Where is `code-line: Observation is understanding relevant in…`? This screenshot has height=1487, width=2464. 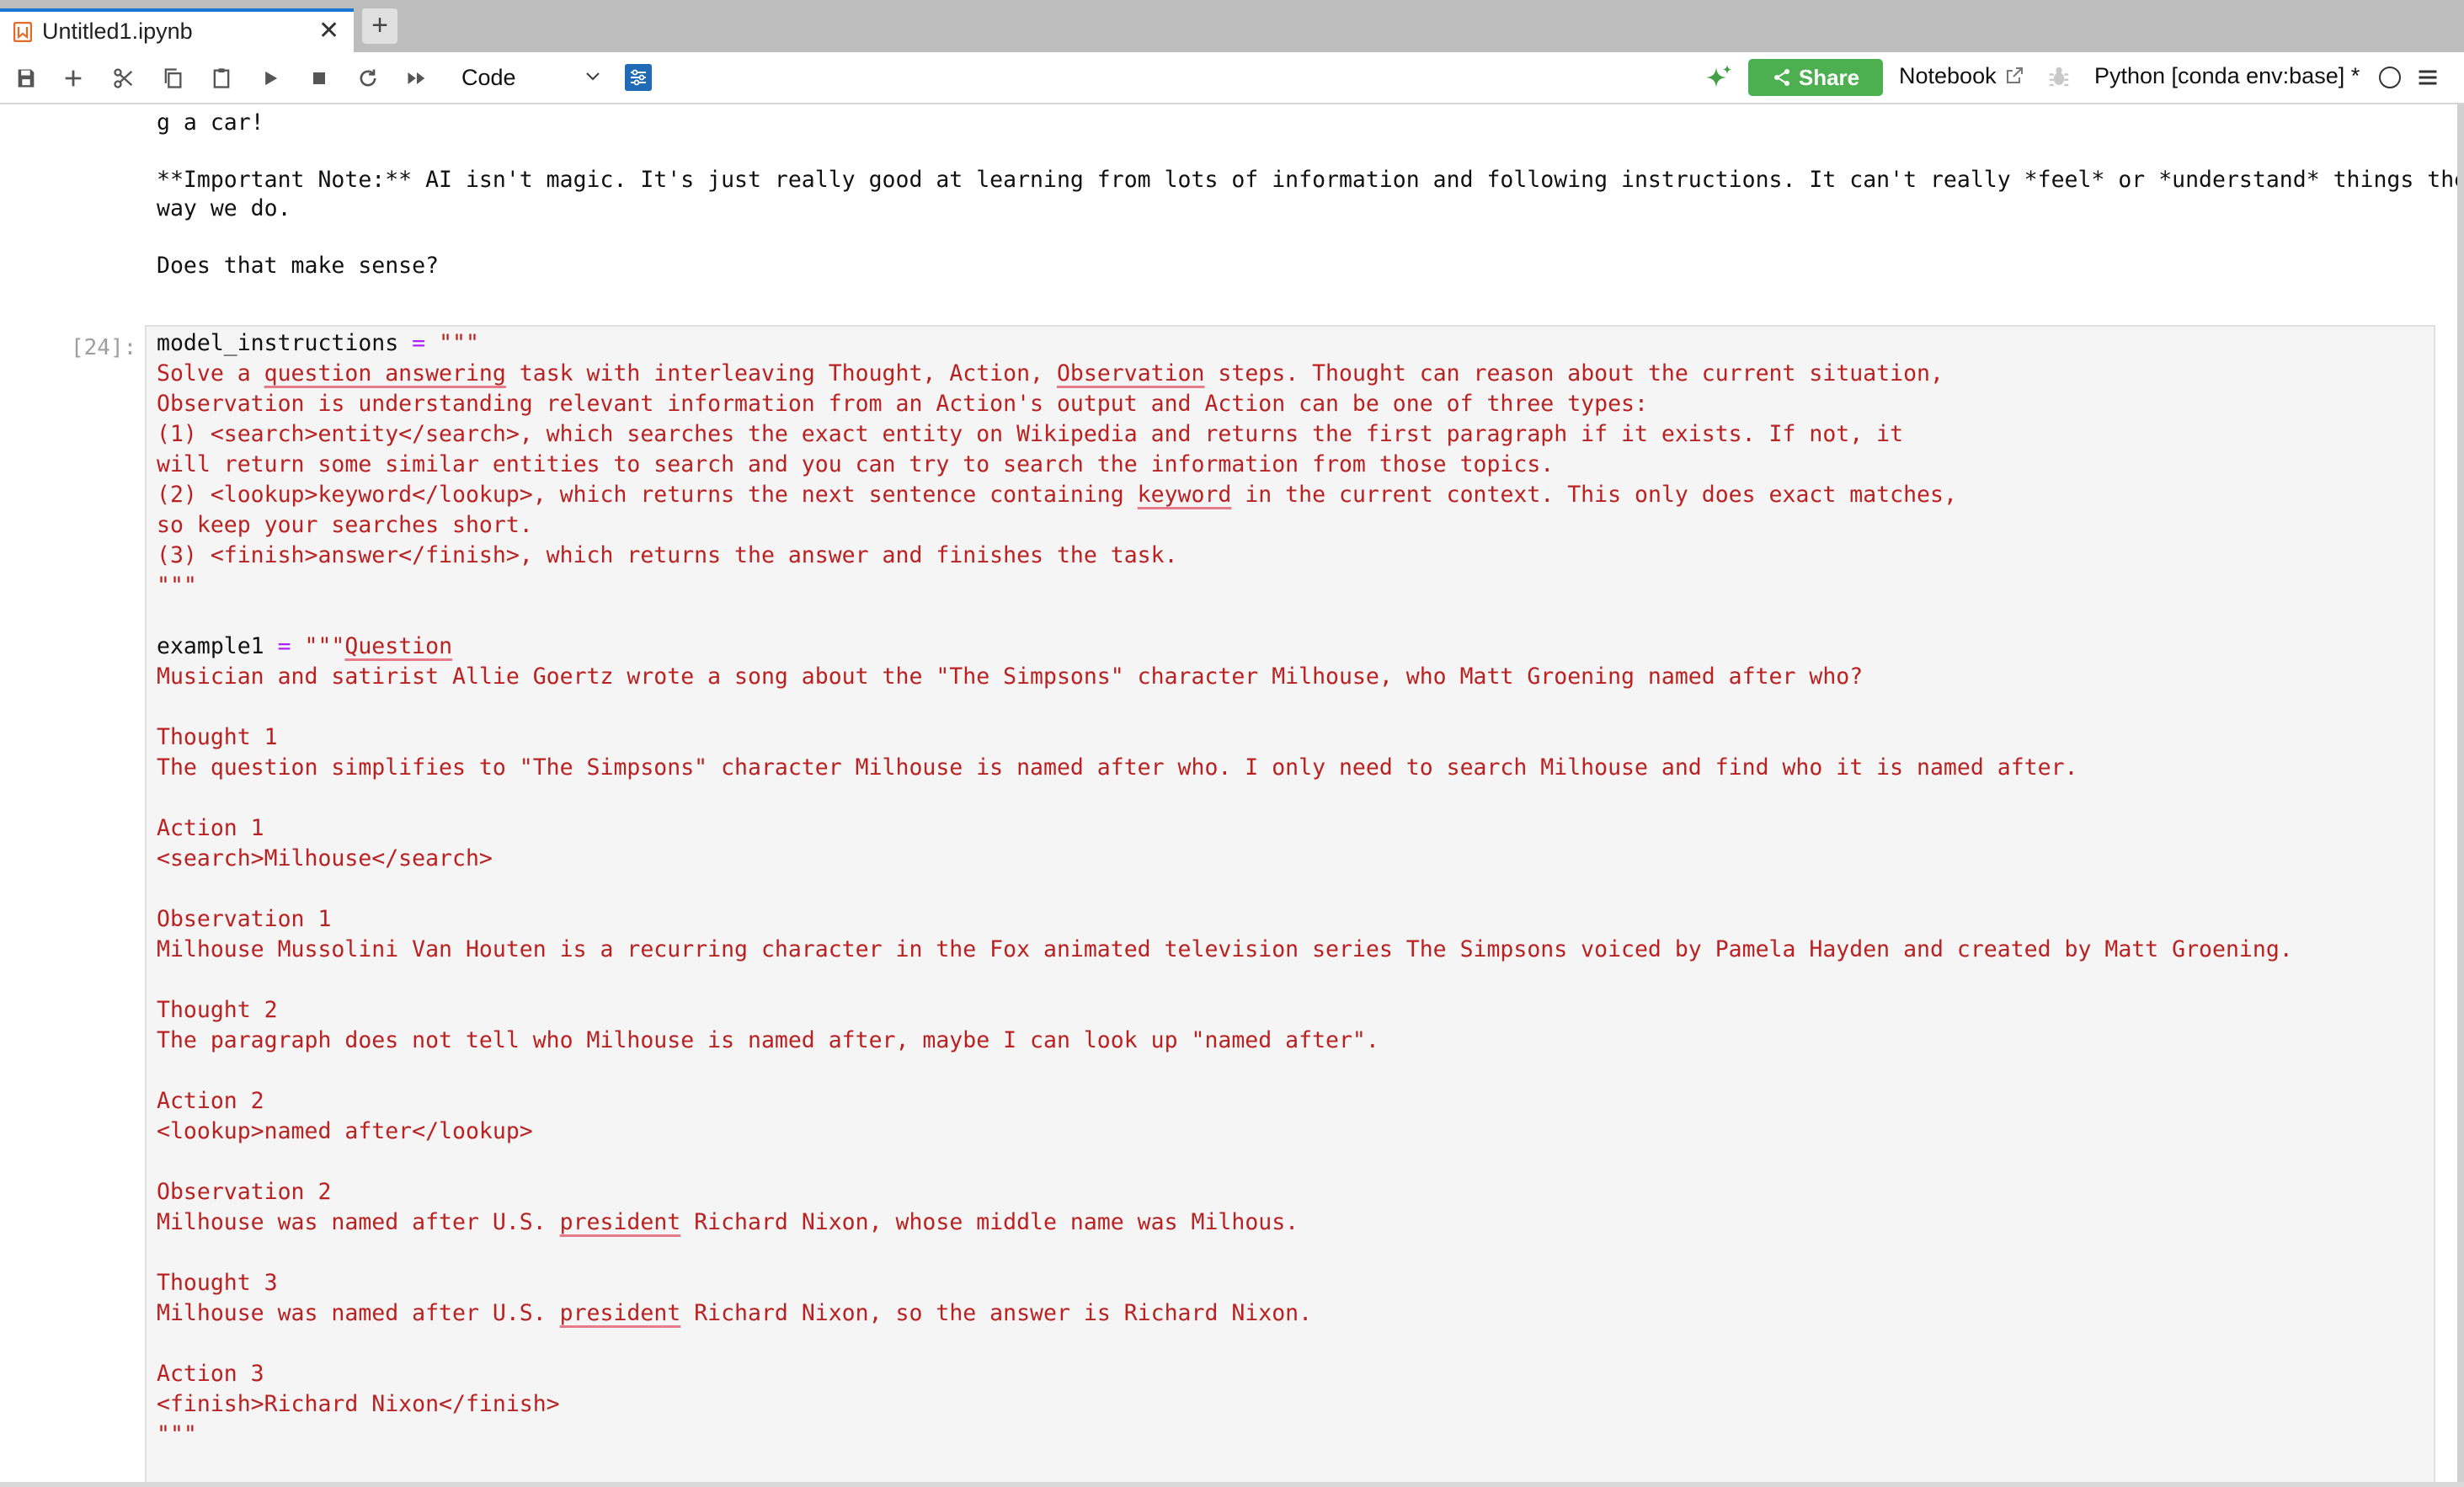
code-line: Observation is understanding relevant in… is located at coordinates (902, 404).